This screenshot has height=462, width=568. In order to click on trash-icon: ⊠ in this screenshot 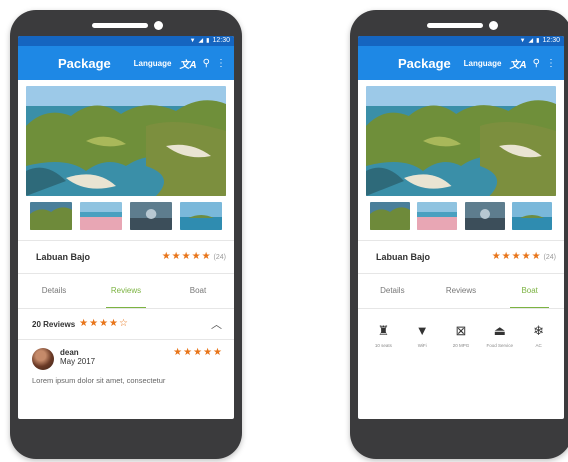, I will do `click(461, 330)`.